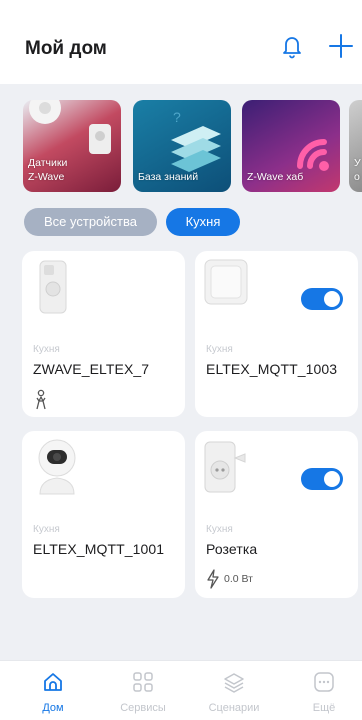  What do you see at coordinates (234, 683) in the screenshot?
I see `layers-icon` at bounding box center [234, 683].